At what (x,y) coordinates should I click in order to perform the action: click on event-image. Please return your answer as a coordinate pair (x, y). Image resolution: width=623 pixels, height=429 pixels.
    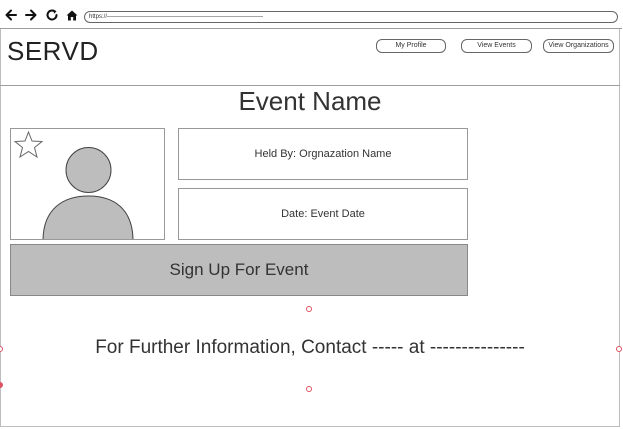
    Looking at the image, I should click on (87, 184).